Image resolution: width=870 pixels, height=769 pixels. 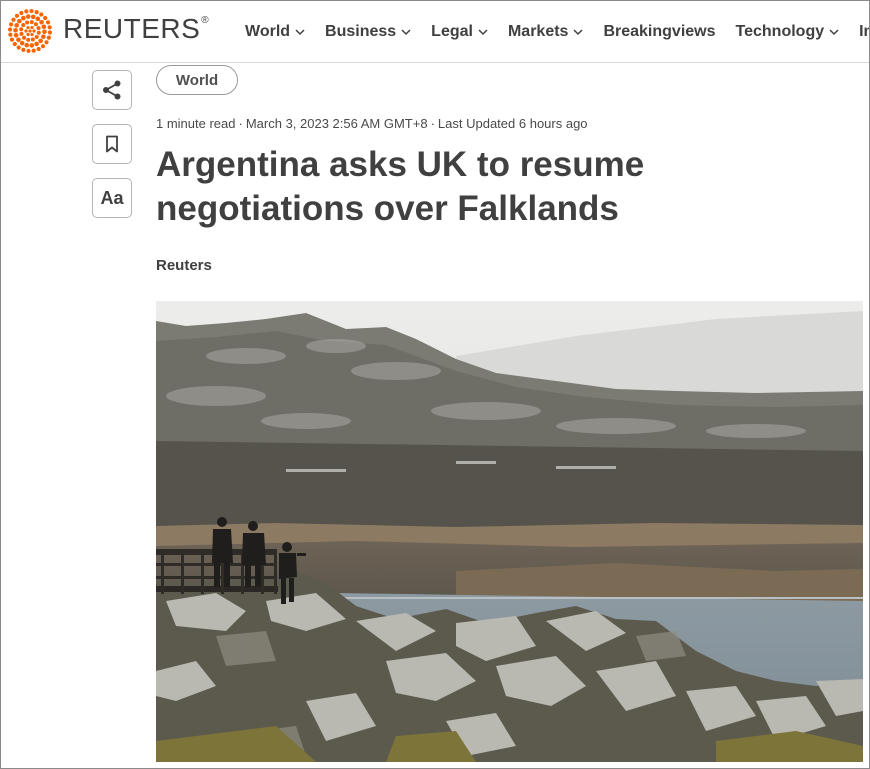 I want to click on nav-item-label: World, so click(x=268, y=31).